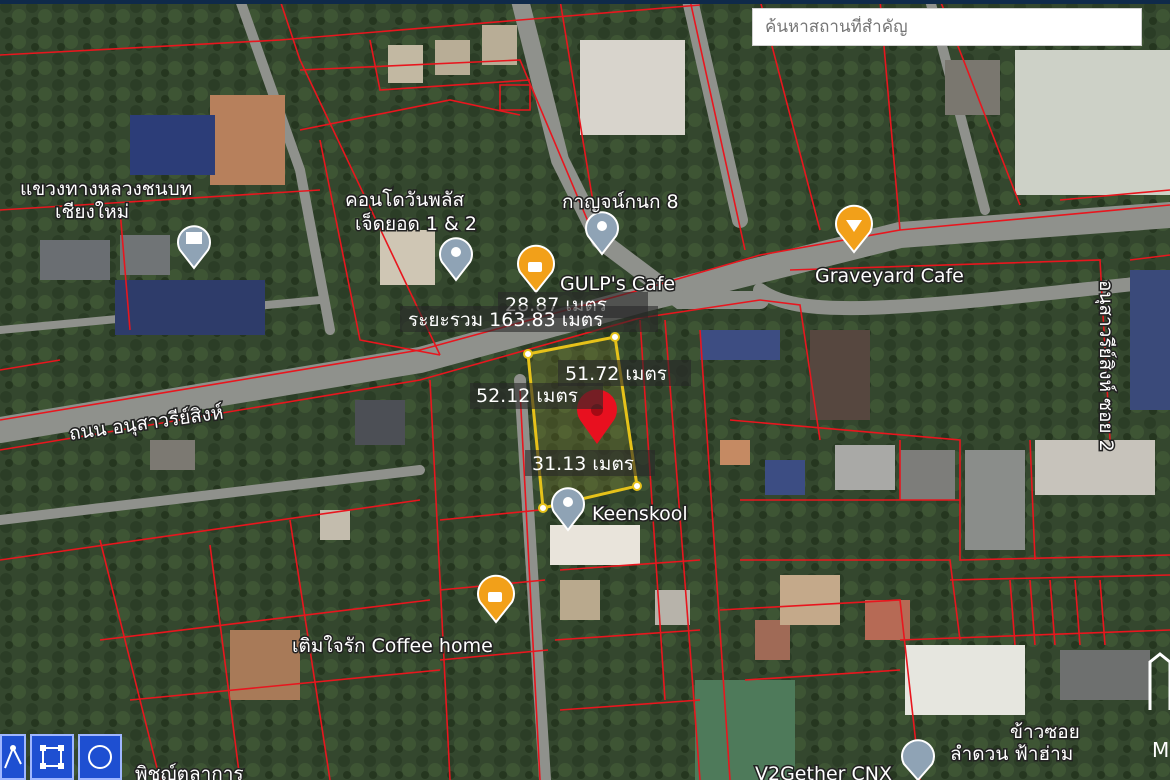 This screenshot has height=780, width=1170. Describe the element at coordinates (640, 514) in the screenshot. I see `label-keenskool: Keenskool` at that location.